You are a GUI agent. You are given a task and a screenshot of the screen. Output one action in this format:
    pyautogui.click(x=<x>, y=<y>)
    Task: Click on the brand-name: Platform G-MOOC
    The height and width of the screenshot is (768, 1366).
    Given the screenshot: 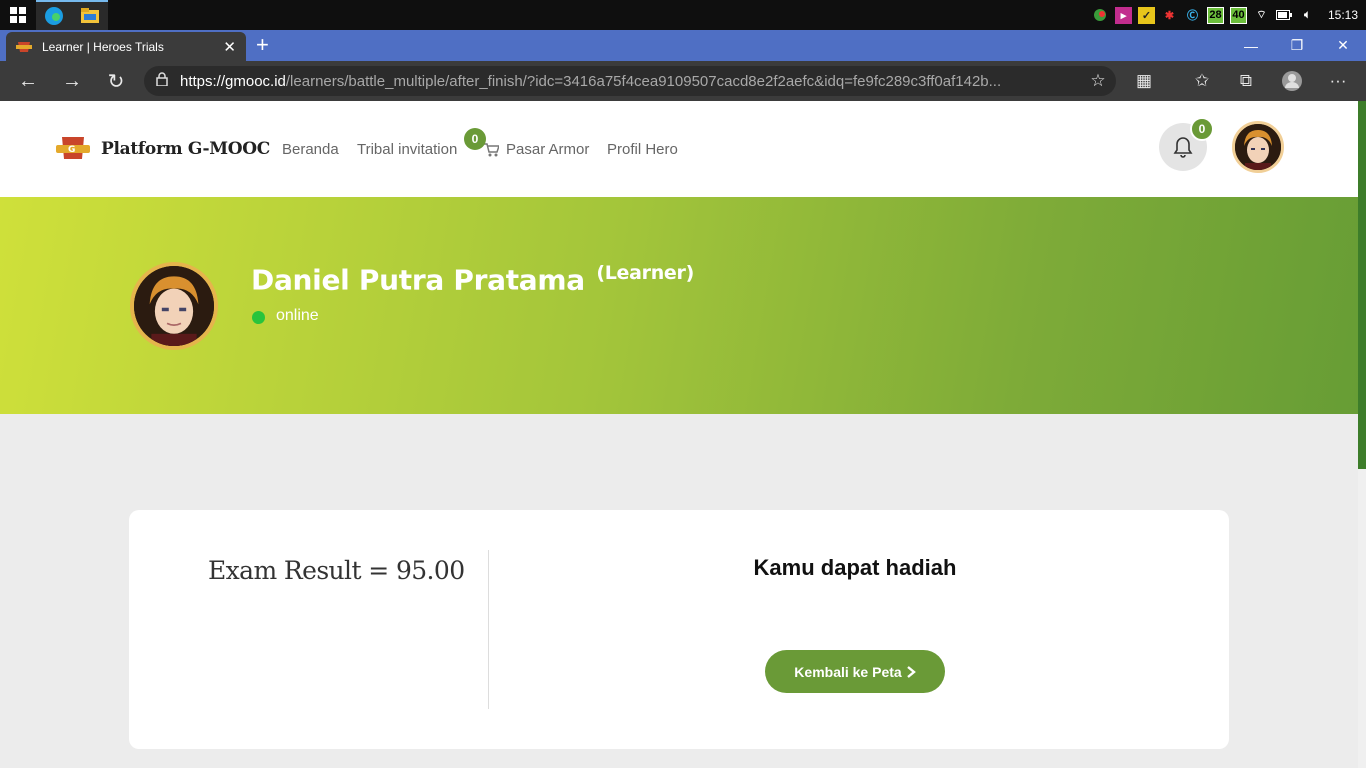 What is the action you would take?
    pyautogui.click(x=185, y=149)
    